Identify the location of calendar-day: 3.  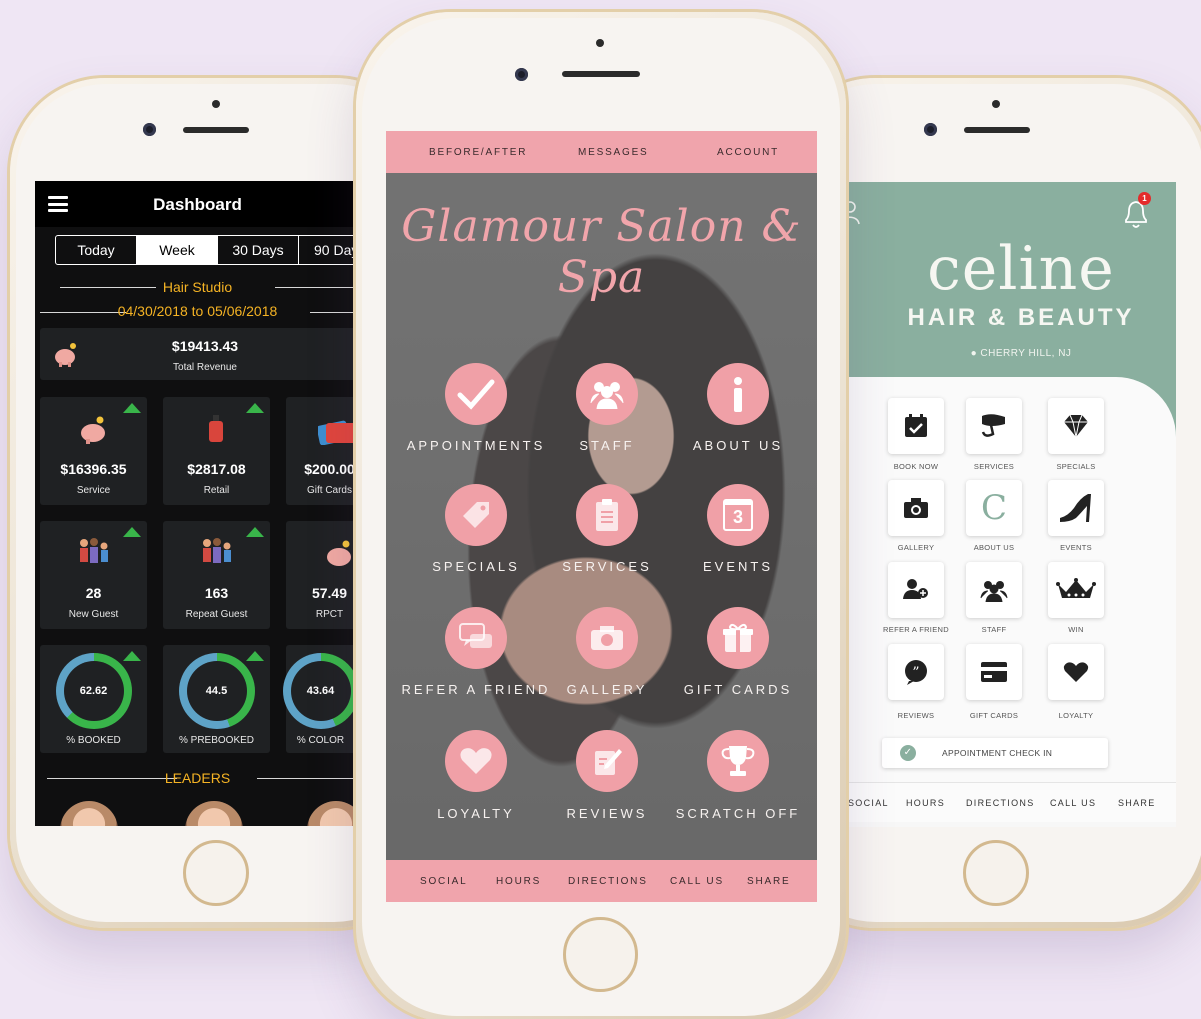
(737, 517).